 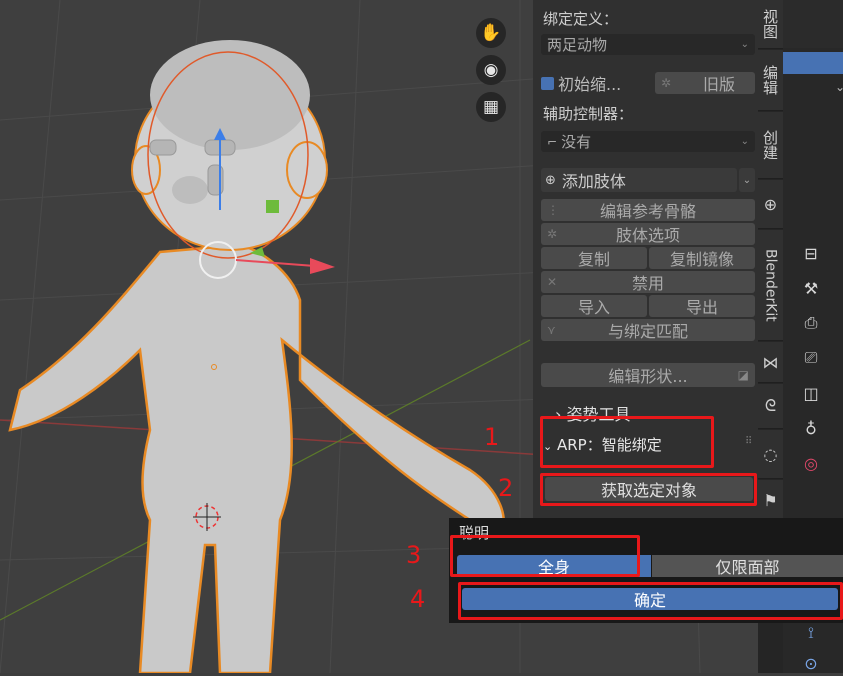 What do you see at coordinates (491, 33) in the screenshot?
I see `hand-icon: ✋` at bounding box center [491, 33].